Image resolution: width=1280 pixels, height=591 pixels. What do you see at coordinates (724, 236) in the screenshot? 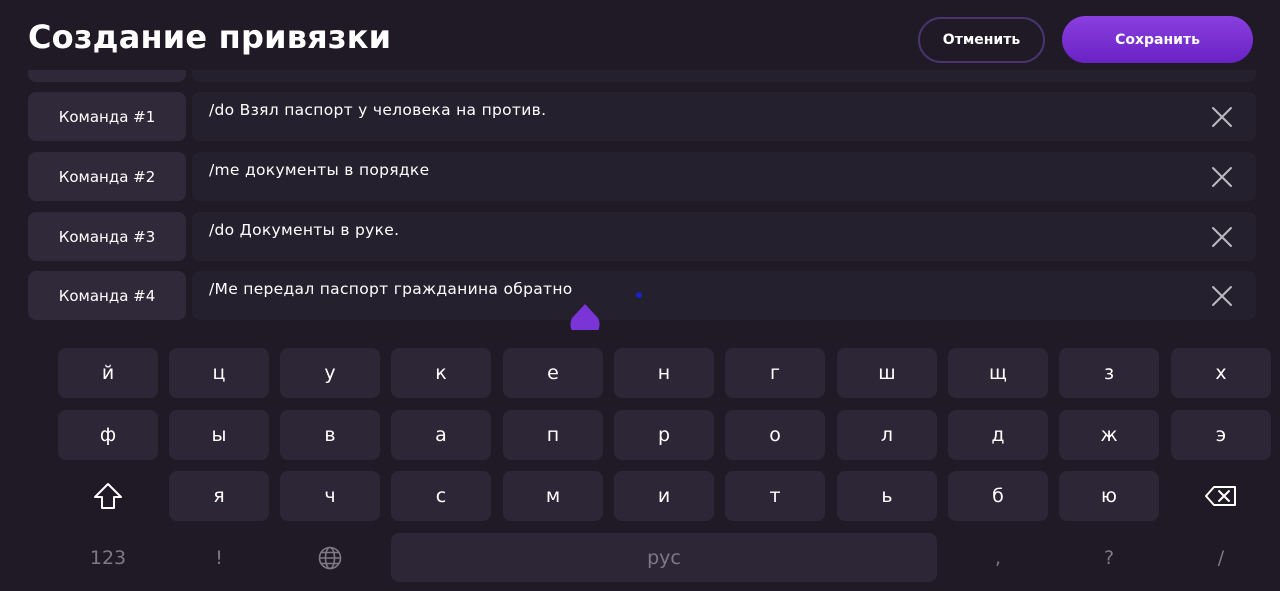
I see `command-input: /do Документы в руке.` at bounding box center [724, 236].